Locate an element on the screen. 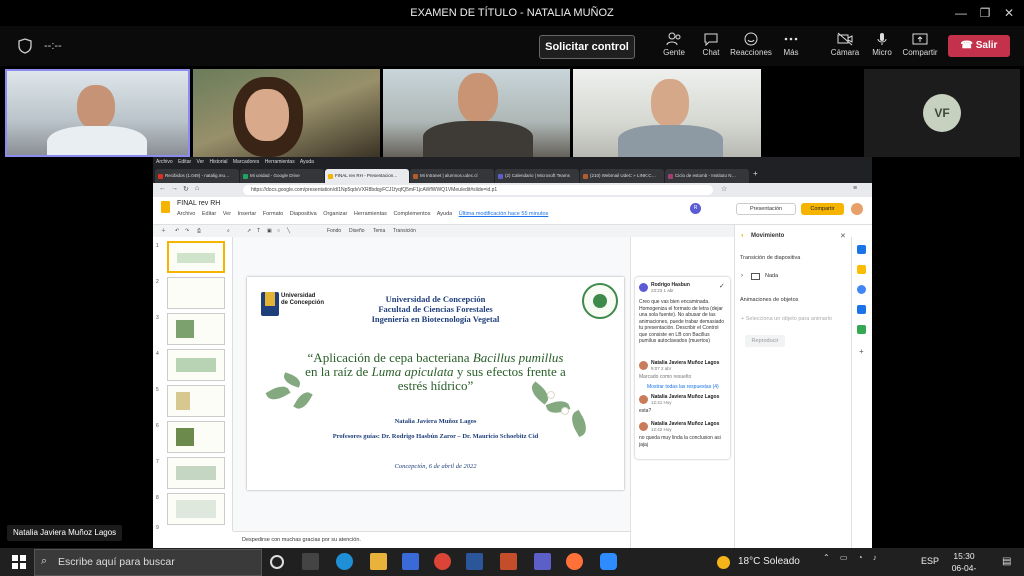  browser-menu-item: Ayuda is located at coordinates (307, 162).